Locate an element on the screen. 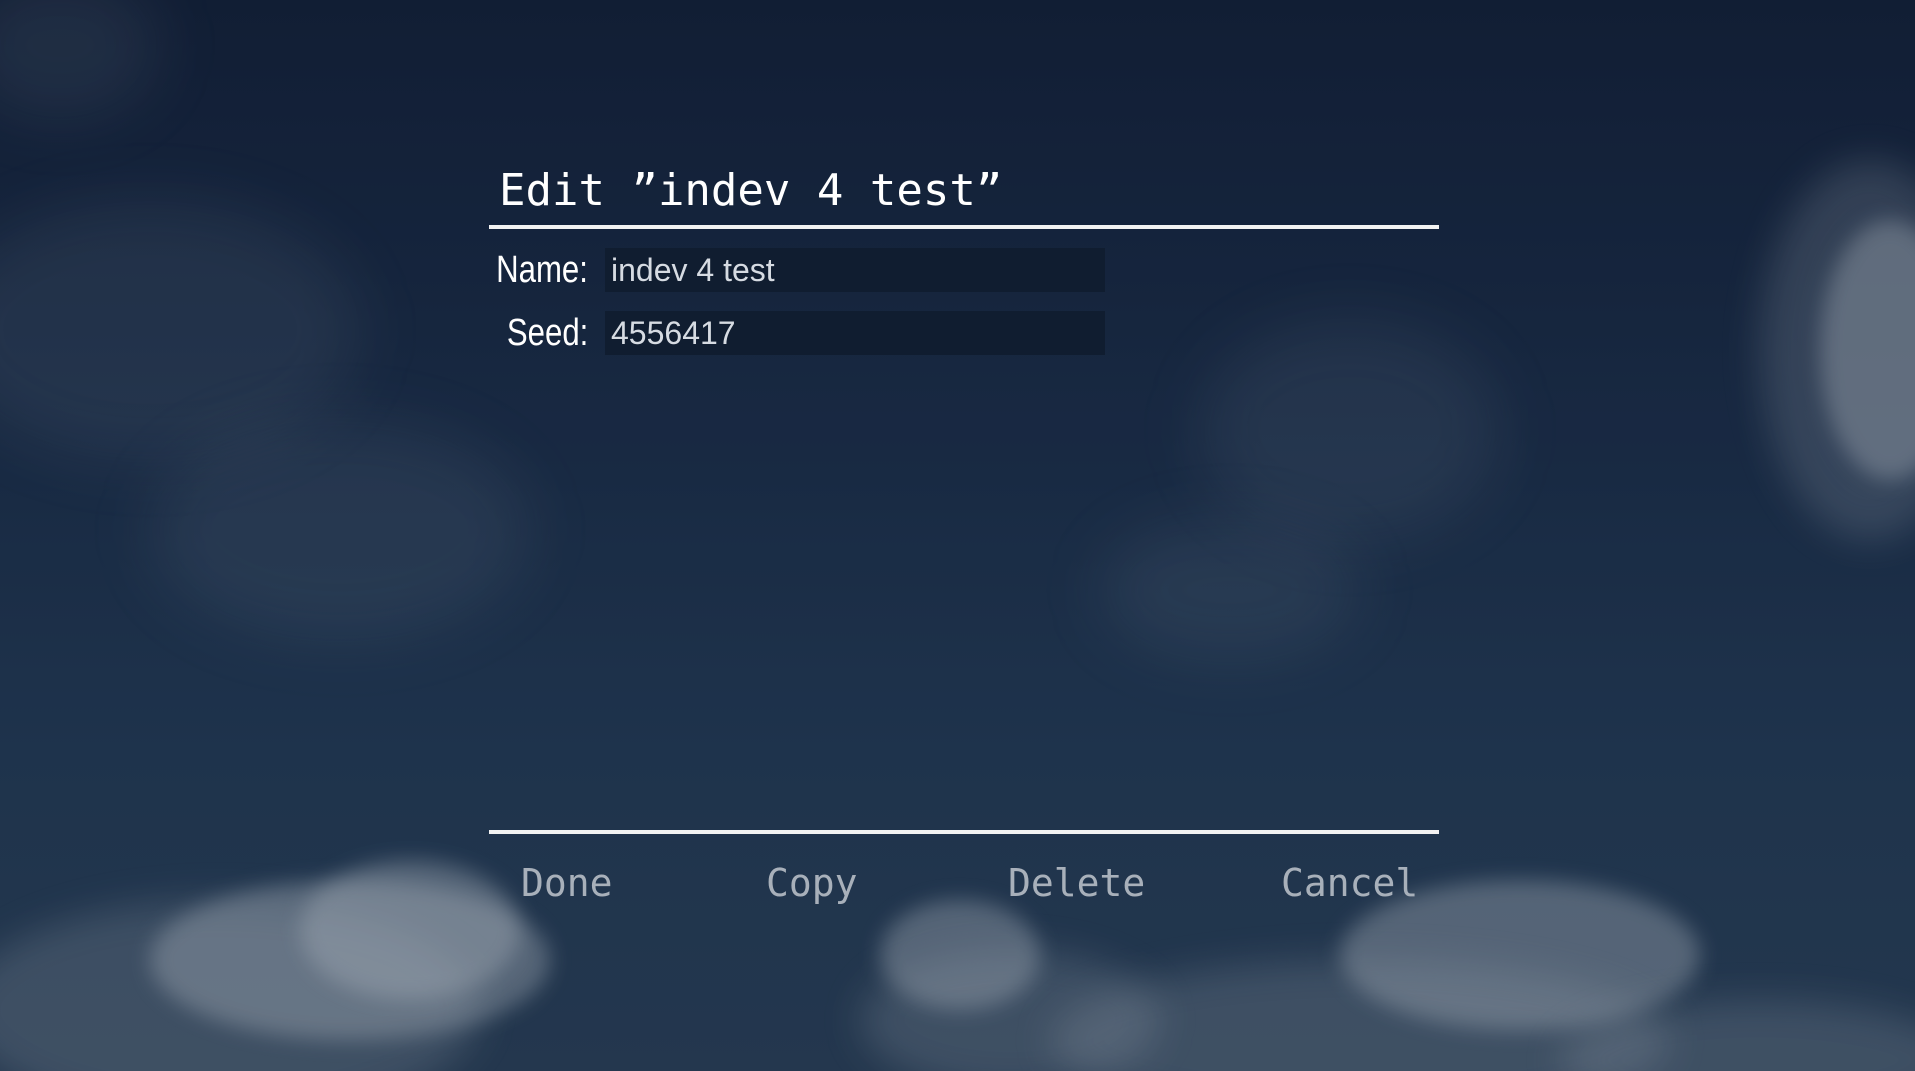  done-button: Done is located at coordinates (567, 883).